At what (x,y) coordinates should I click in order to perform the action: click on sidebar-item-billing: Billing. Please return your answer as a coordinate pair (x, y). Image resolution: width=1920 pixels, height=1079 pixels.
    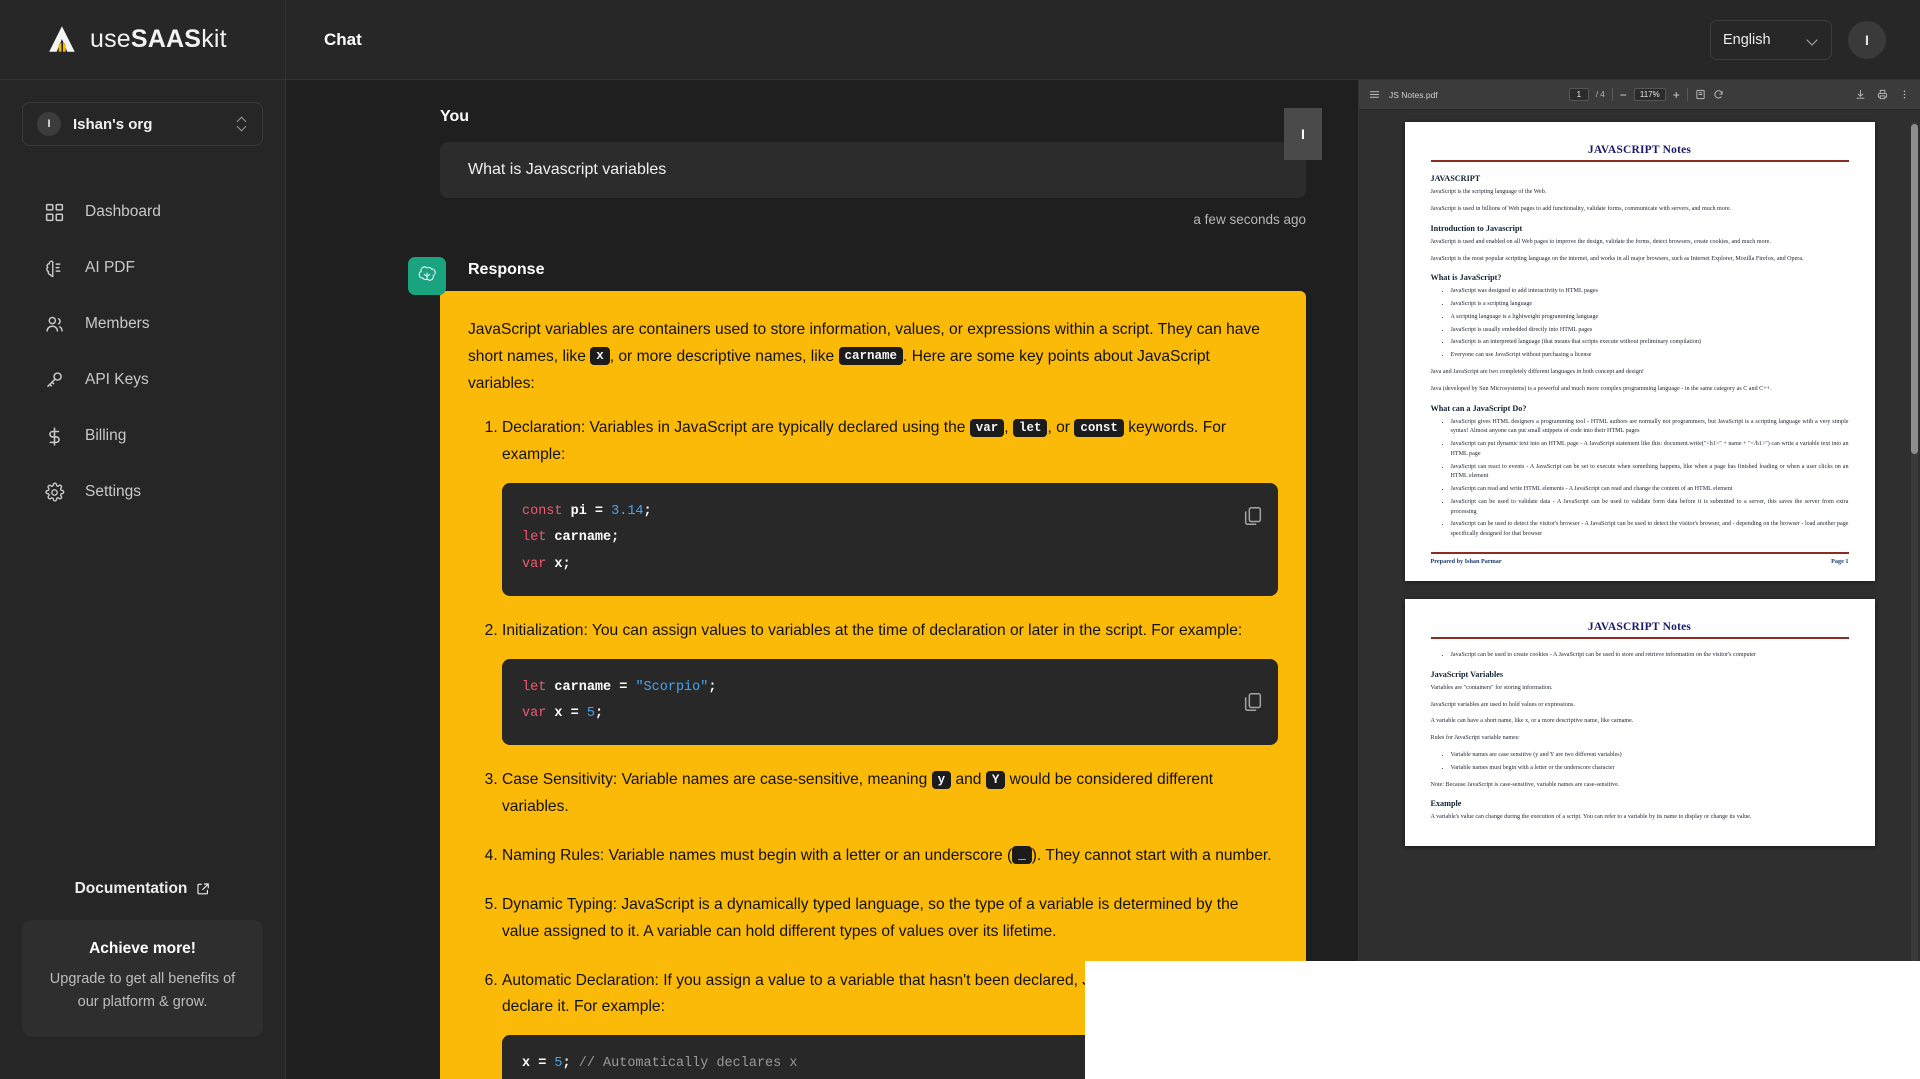
    Looking at the image, I should click on (142, 436).